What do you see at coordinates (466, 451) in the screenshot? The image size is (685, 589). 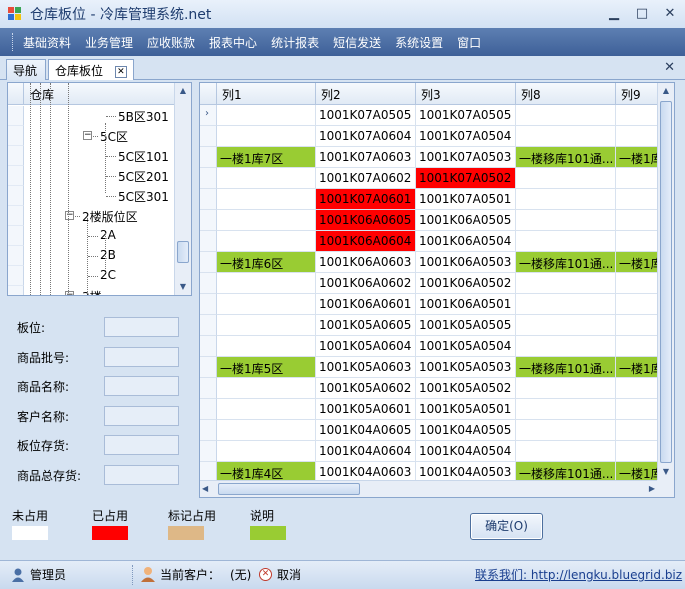 I see `grid-cell: 1001K04A0504` at bounding box center [466, 451].